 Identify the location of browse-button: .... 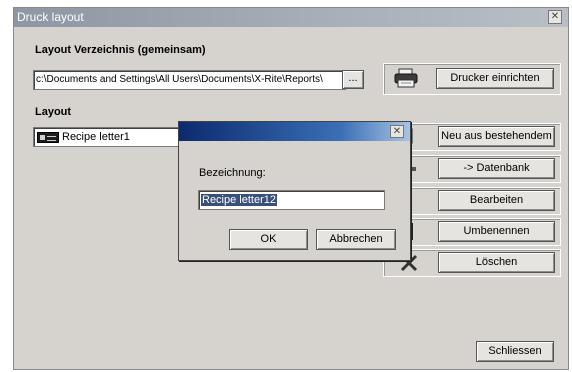
(353, 79).